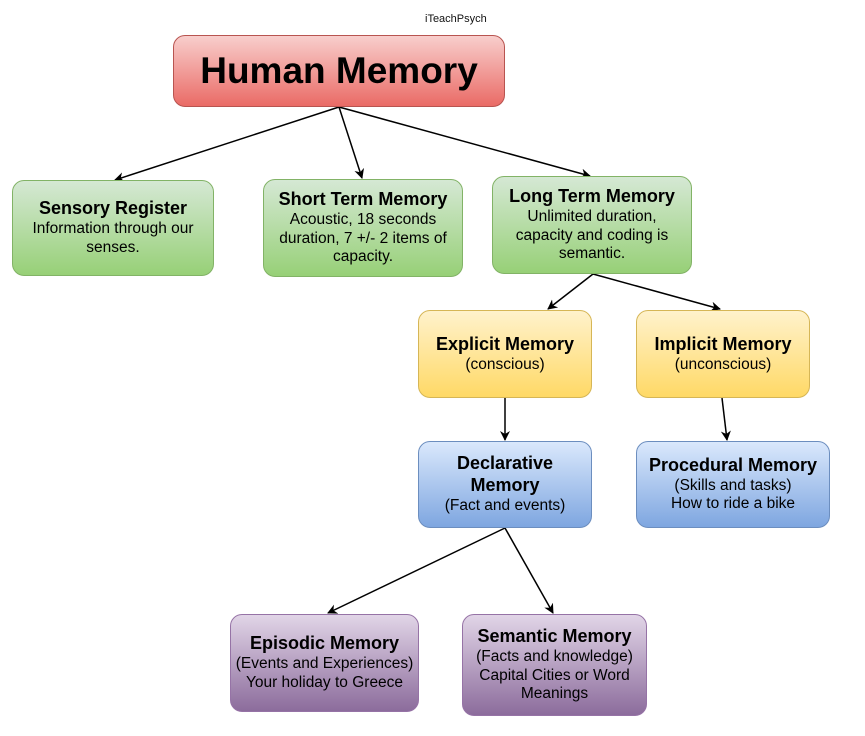  I want to click on node-description: (Skills and tasks) How to ride a bike, so click(733, 494).